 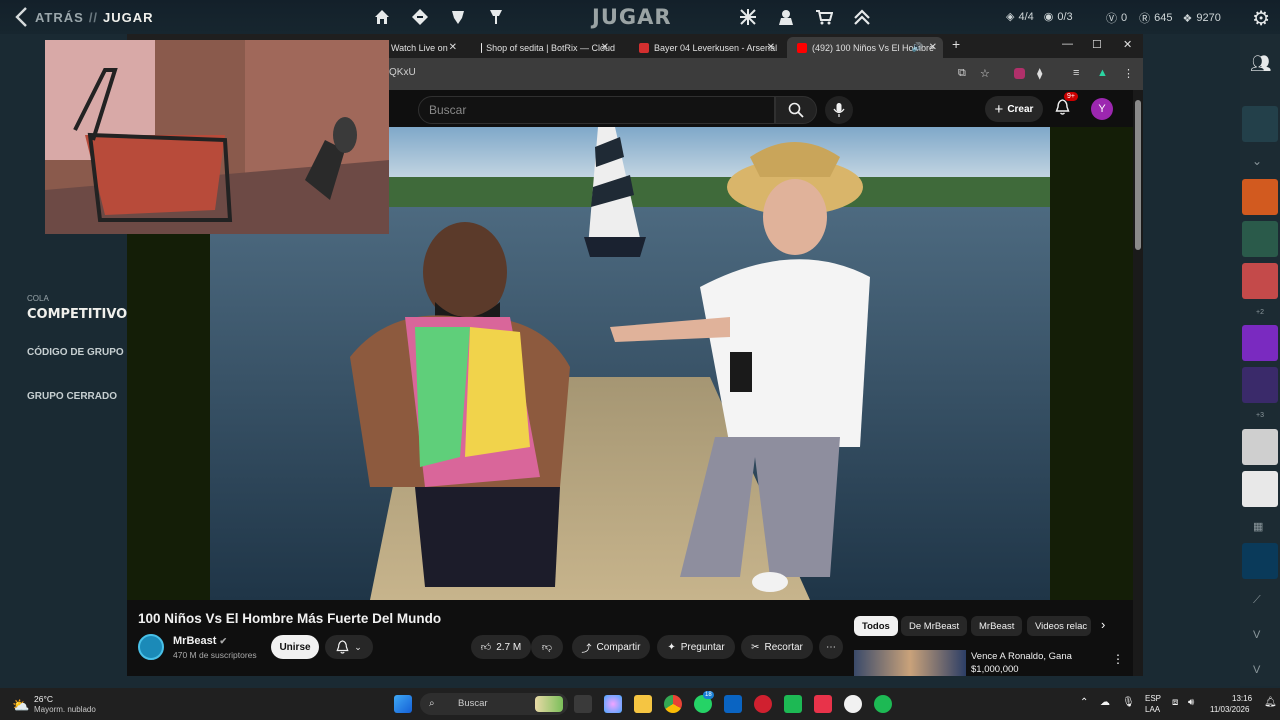 What do you see at coordinates (853, 704) in the screenshot?
I see `app-icon` at bounding box center [853, 704].